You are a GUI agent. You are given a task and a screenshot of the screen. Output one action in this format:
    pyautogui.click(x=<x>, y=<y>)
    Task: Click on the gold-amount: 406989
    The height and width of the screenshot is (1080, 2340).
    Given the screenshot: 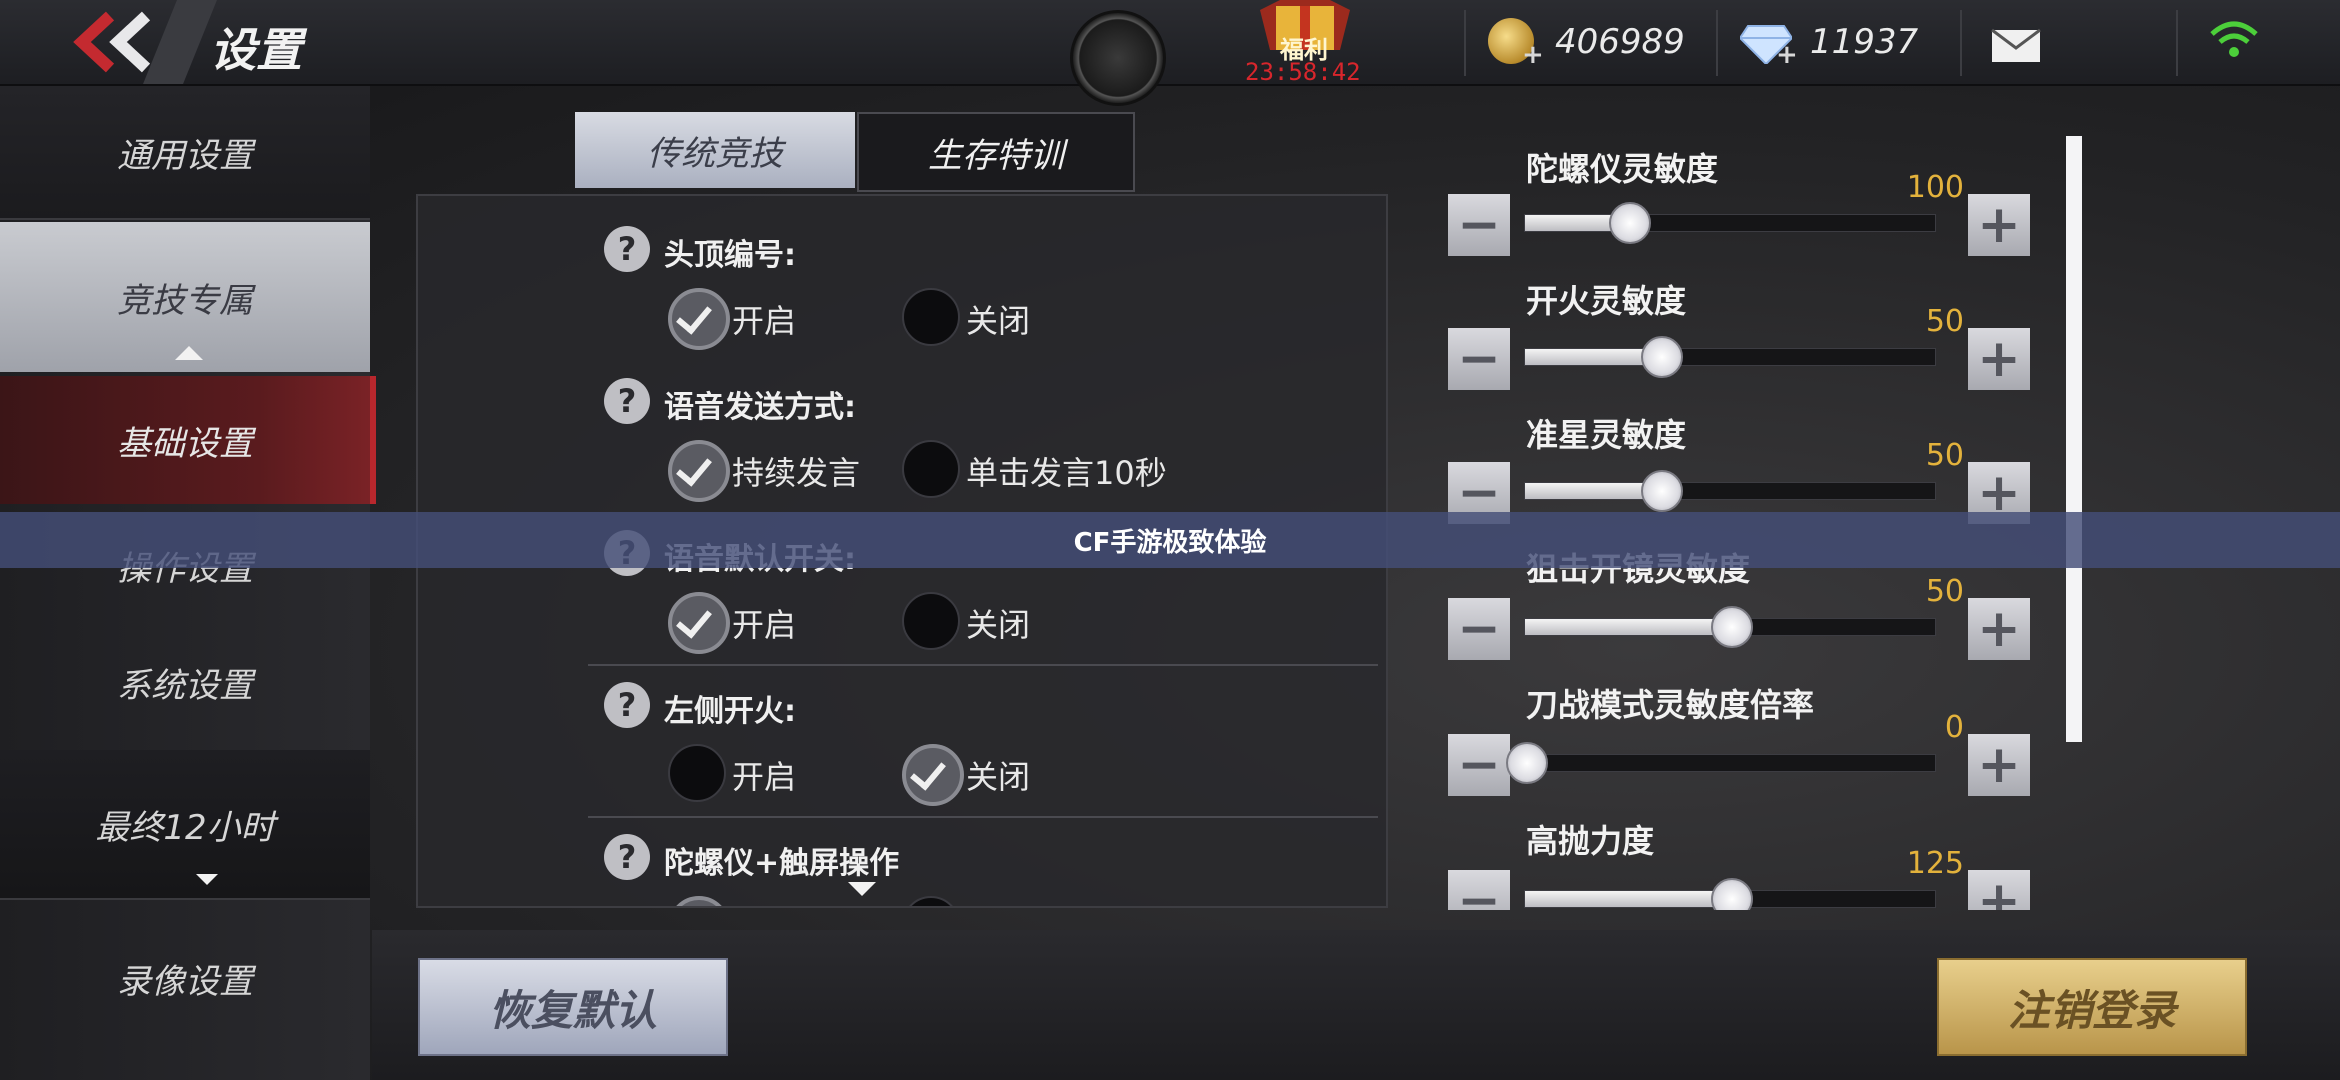 What is the action you would take?
    pyautogui.click(x=1620, y=42)
    